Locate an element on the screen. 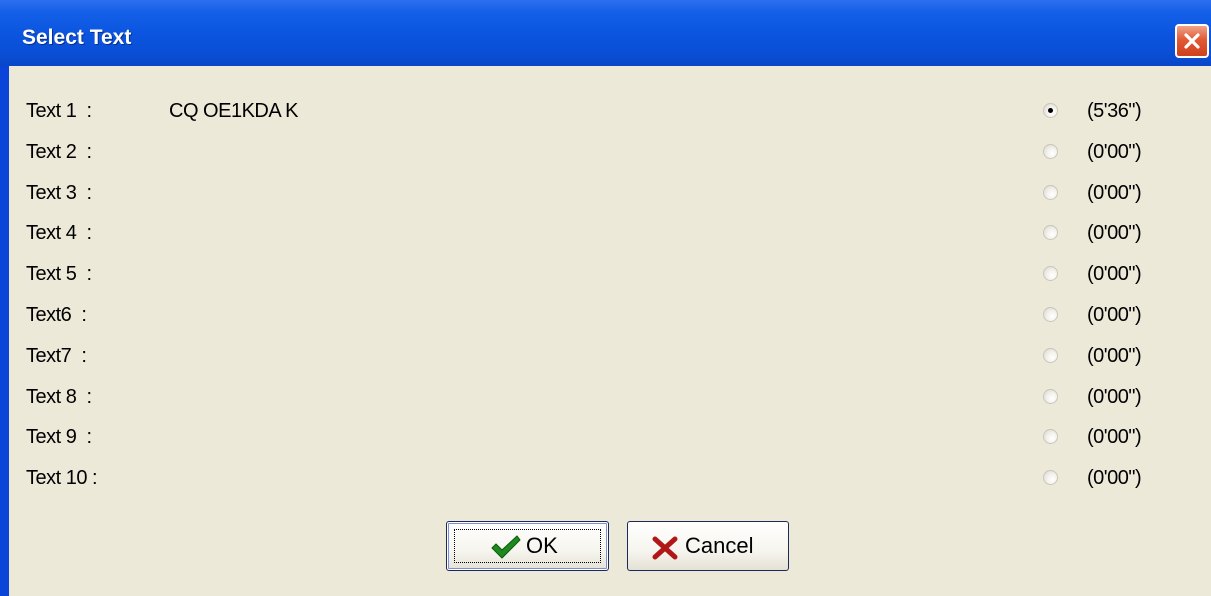 Image resolution: width=1211 pixels, height=596 pixels. text-row: Text6 : (0'00") is located at coordinates (610, 323).